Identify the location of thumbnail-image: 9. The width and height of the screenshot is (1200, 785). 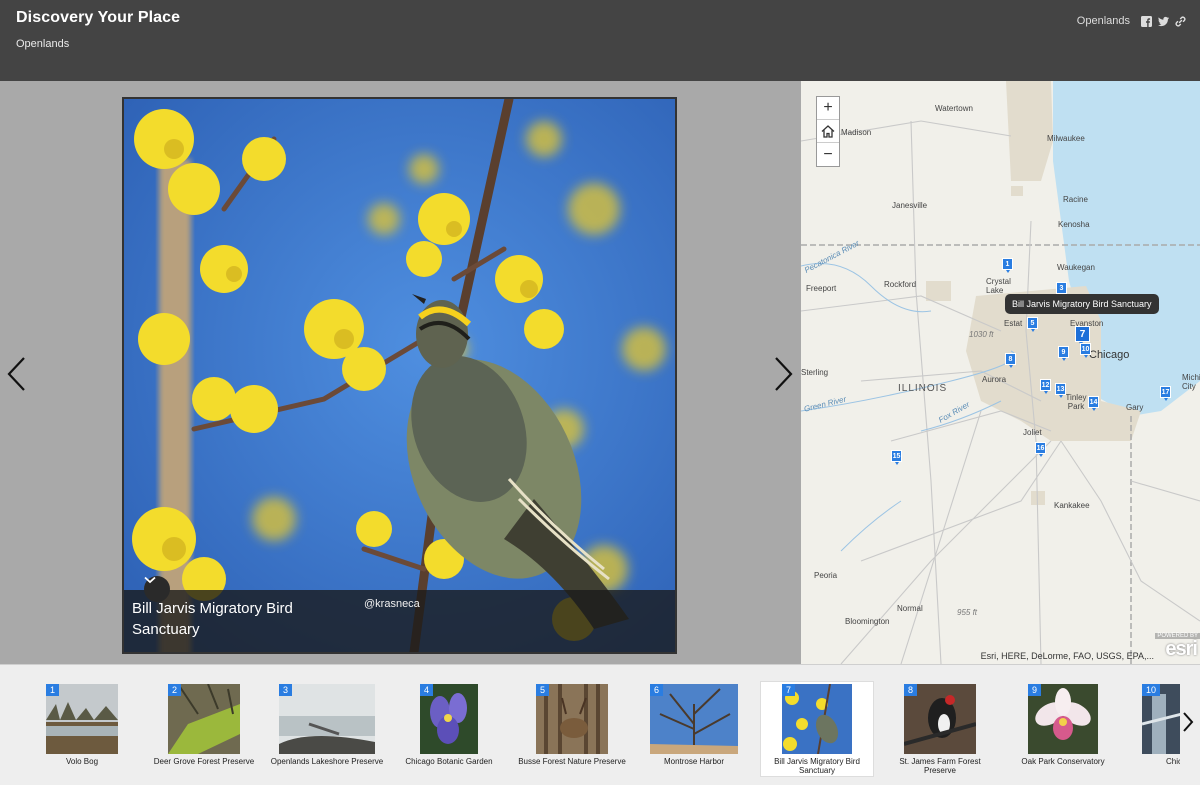
(1063, 719).